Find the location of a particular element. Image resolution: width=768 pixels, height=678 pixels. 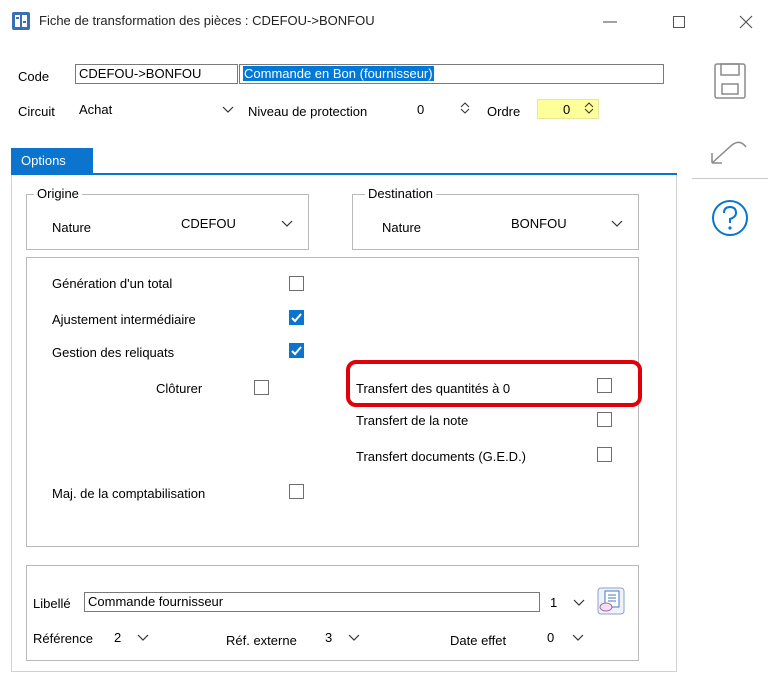

origine-nature-value: CDEFOU is located at coordinates (208, 223).